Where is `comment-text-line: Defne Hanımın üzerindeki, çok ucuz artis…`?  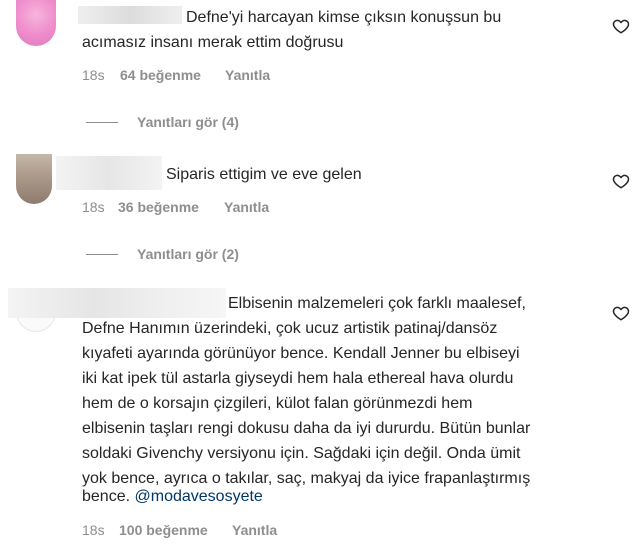 comment-text-line: Defne Hanımın üzerindeki, çok ucuz artis… is located at coordinates (290, 328).